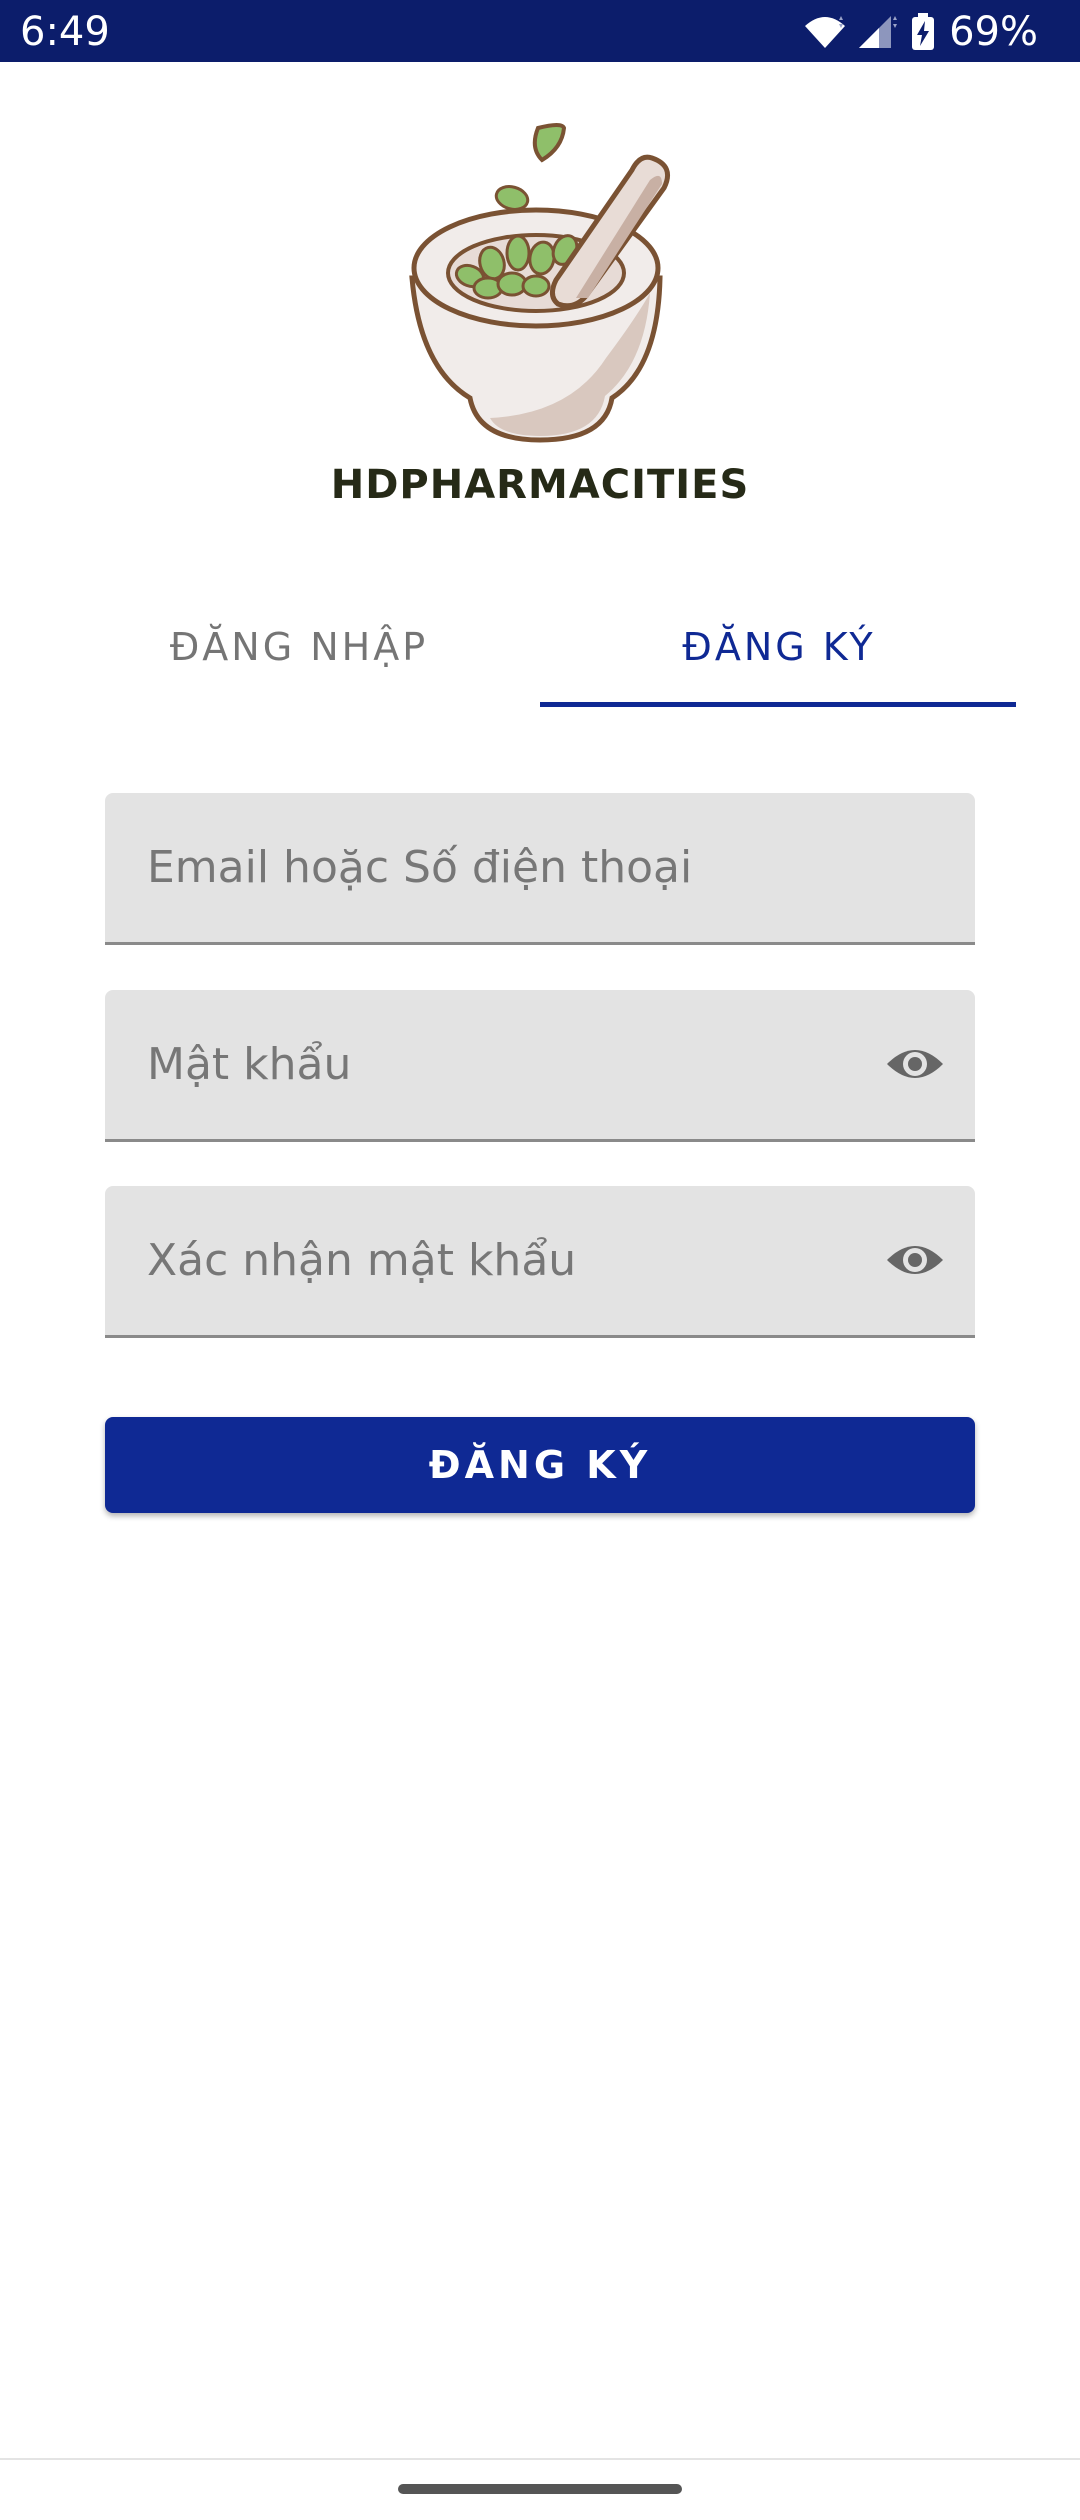  Describe the element at coordinates (923, 31) in the screenshot. I see `battery-charging-icon` at that location.